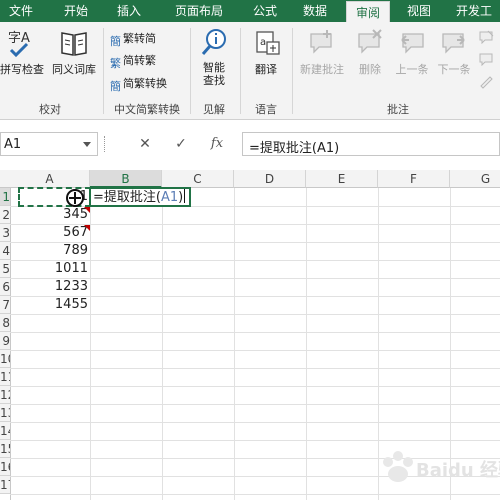  I want to click on new-comment-label: 新建批注, so click(322, 69).